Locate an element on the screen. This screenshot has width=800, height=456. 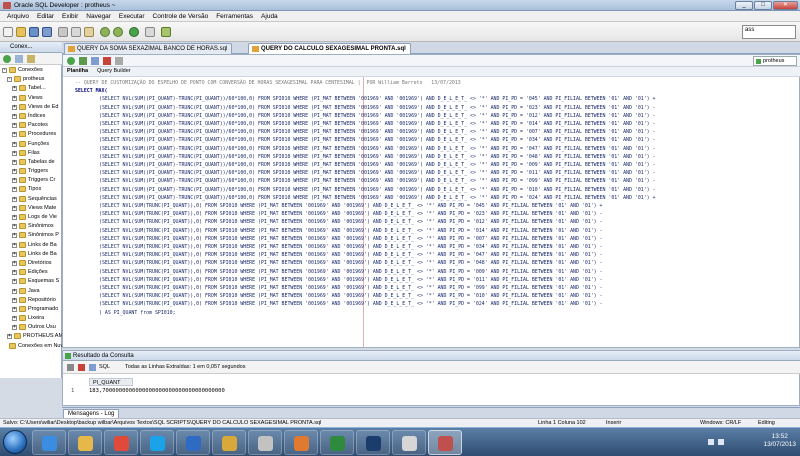
tree-item: + Edições is located at coordinates (31, 272).